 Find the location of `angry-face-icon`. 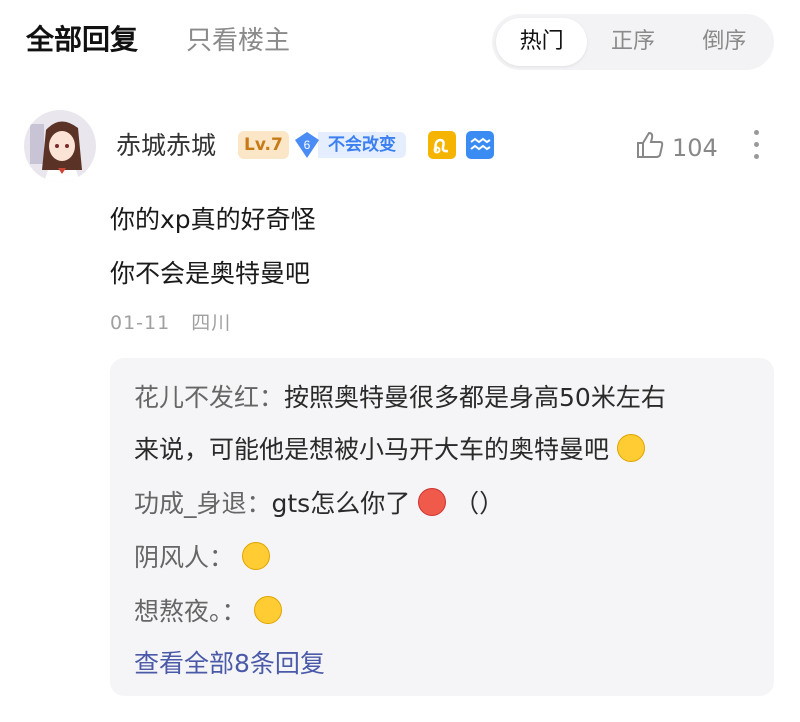

angry-face-icon is located at coordinates (432, 502).